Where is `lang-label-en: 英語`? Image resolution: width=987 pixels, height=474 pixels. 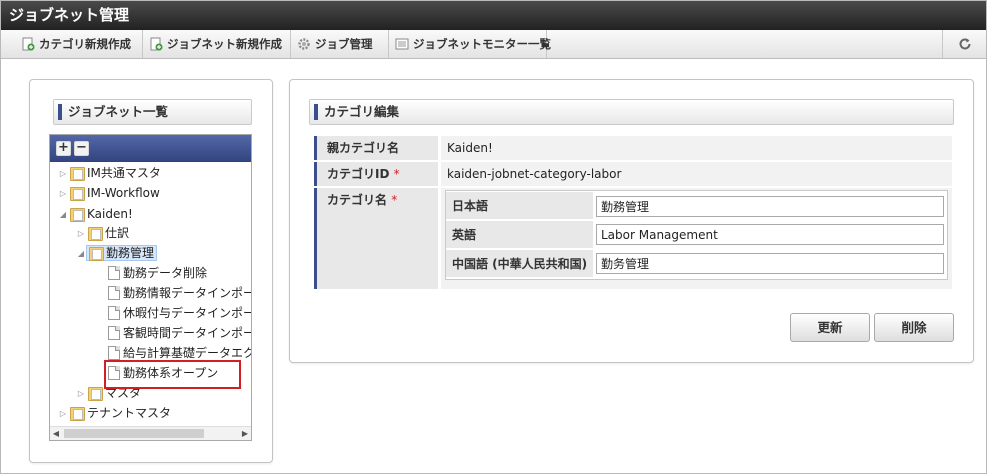
lang-label-en: 英語 is located at coordinates (519, 235).